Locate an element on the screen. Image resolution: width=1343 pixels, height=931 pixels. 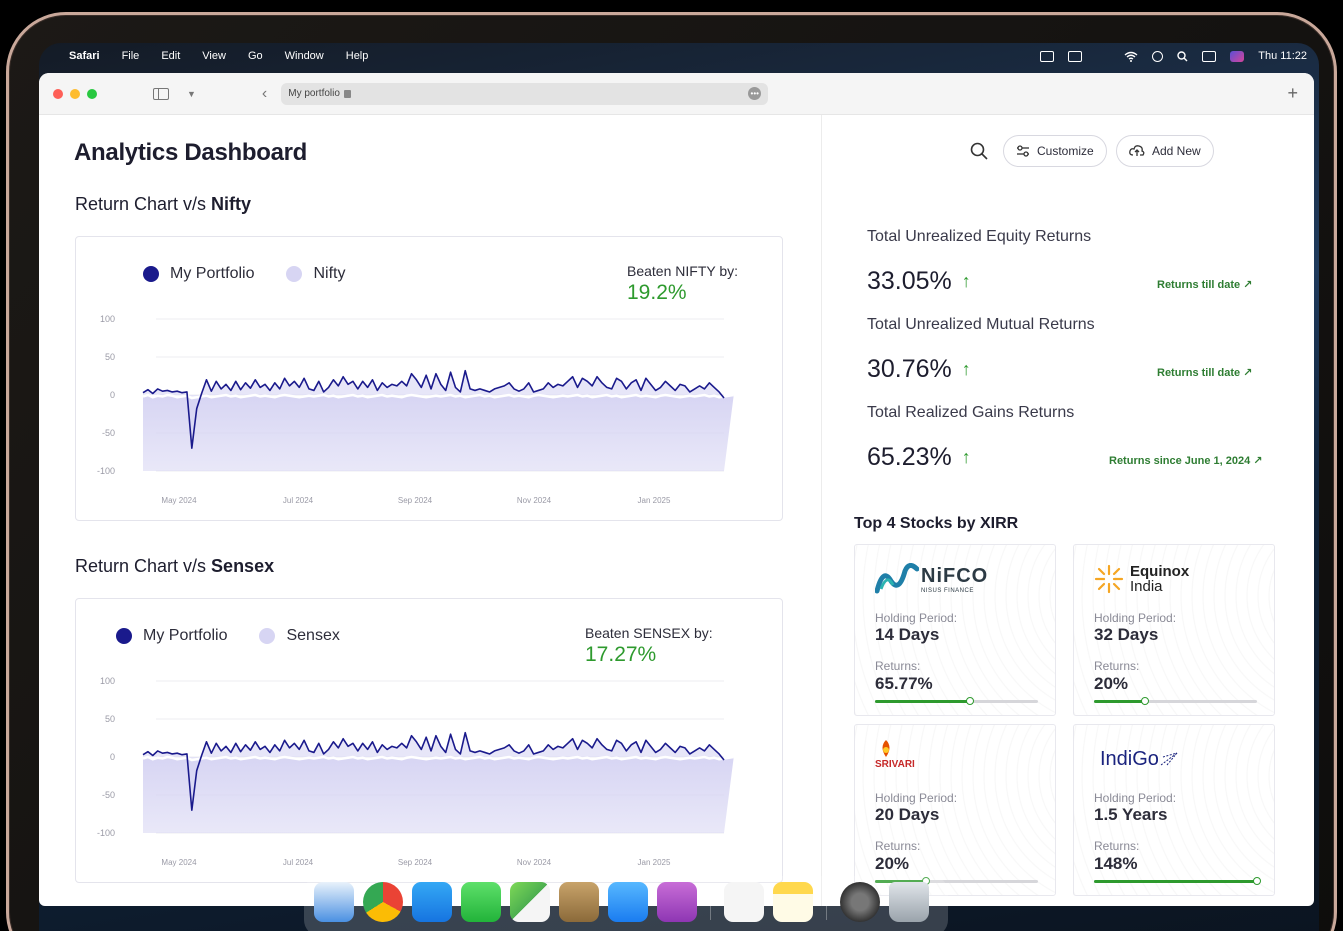
nifco-logo-mark is located at coordinates (897, 578).